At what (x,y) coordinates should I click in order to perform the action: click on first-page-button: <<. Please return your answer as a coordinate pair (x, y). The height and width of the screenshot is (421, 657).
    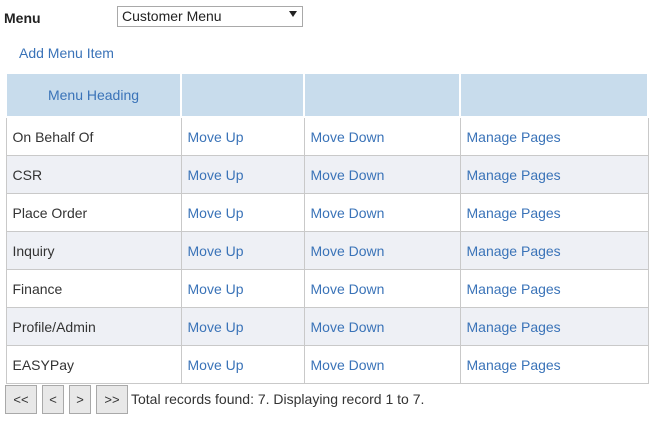
    Looking at the image, I should click on (21, 399).